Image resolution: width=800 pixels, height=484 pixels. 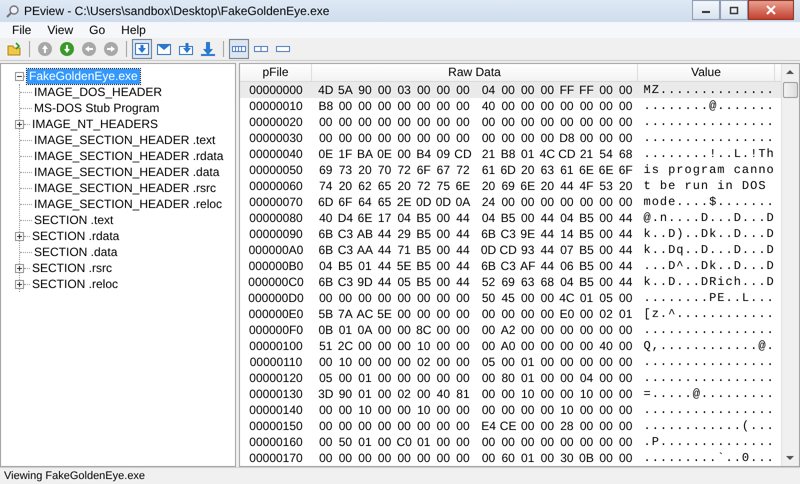 What do you see at coordinates (125, 140) in the screenshot?
I see `tree-item: IMAGE_SECTION_HEADER .text` at bounding box center [125, 140].